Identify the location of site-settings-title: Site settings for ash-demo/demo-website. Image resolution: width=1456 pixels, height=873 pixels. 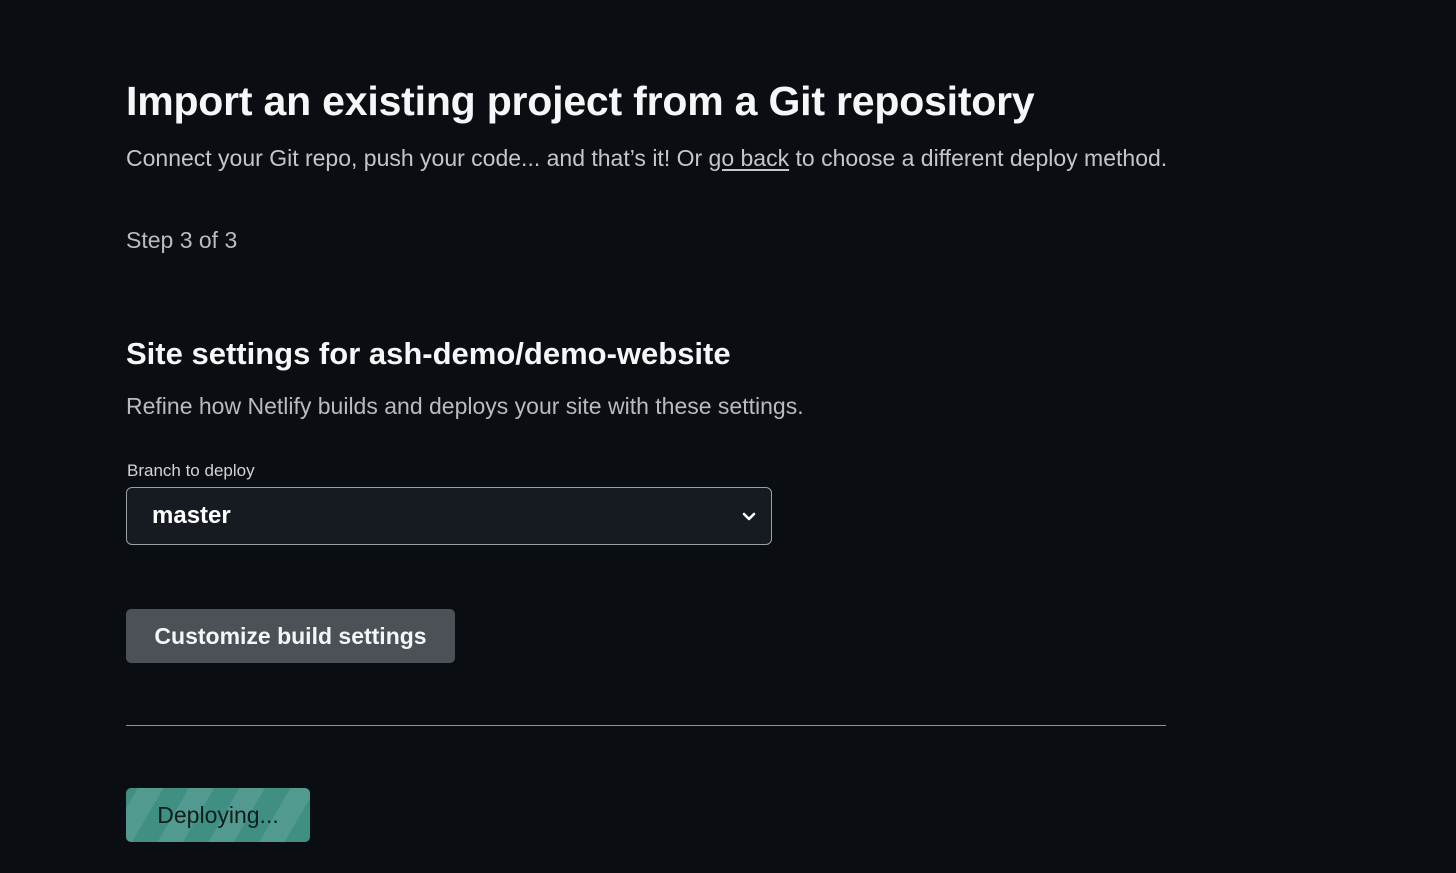
(428, 353).